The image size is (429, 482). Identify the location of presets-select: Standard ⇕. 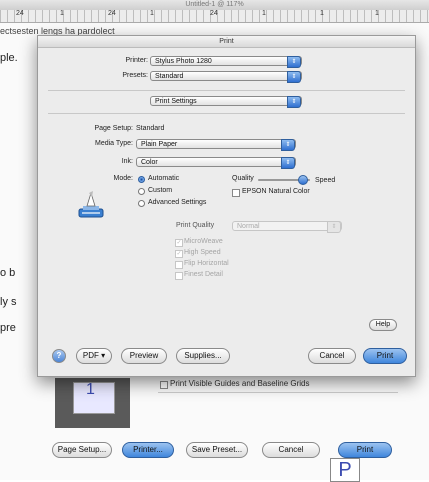
(226, 77).